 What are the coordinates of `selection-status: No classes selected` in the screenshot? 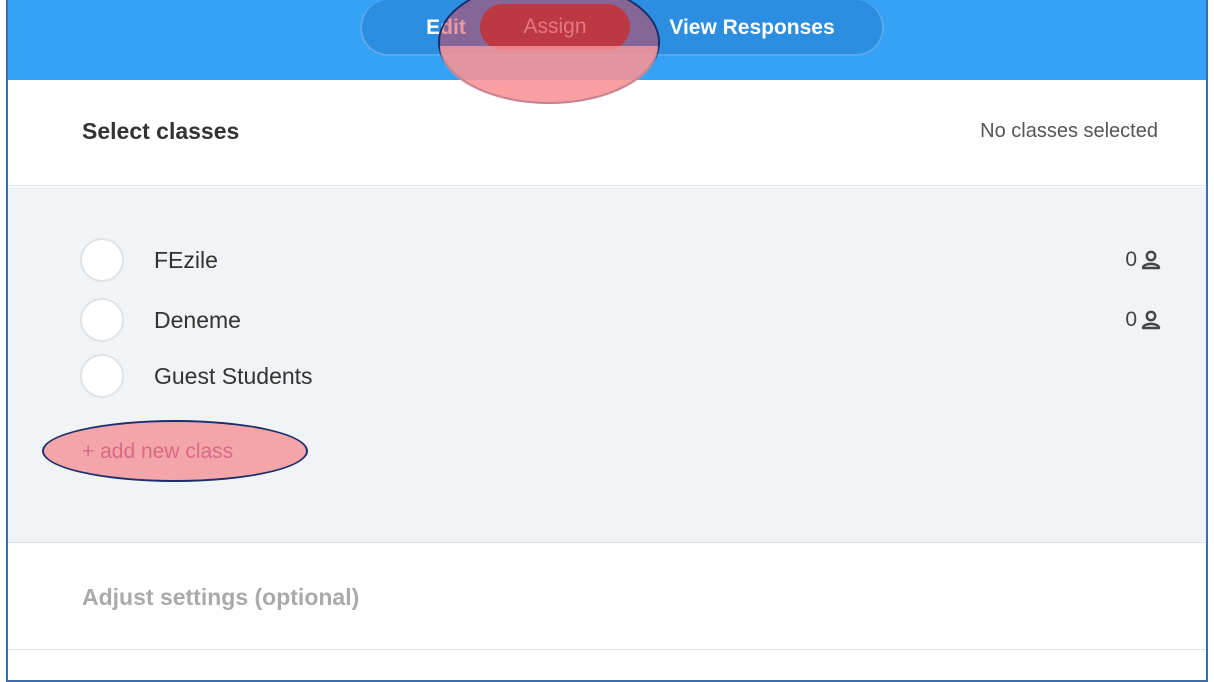 It's located at (1069, 131).